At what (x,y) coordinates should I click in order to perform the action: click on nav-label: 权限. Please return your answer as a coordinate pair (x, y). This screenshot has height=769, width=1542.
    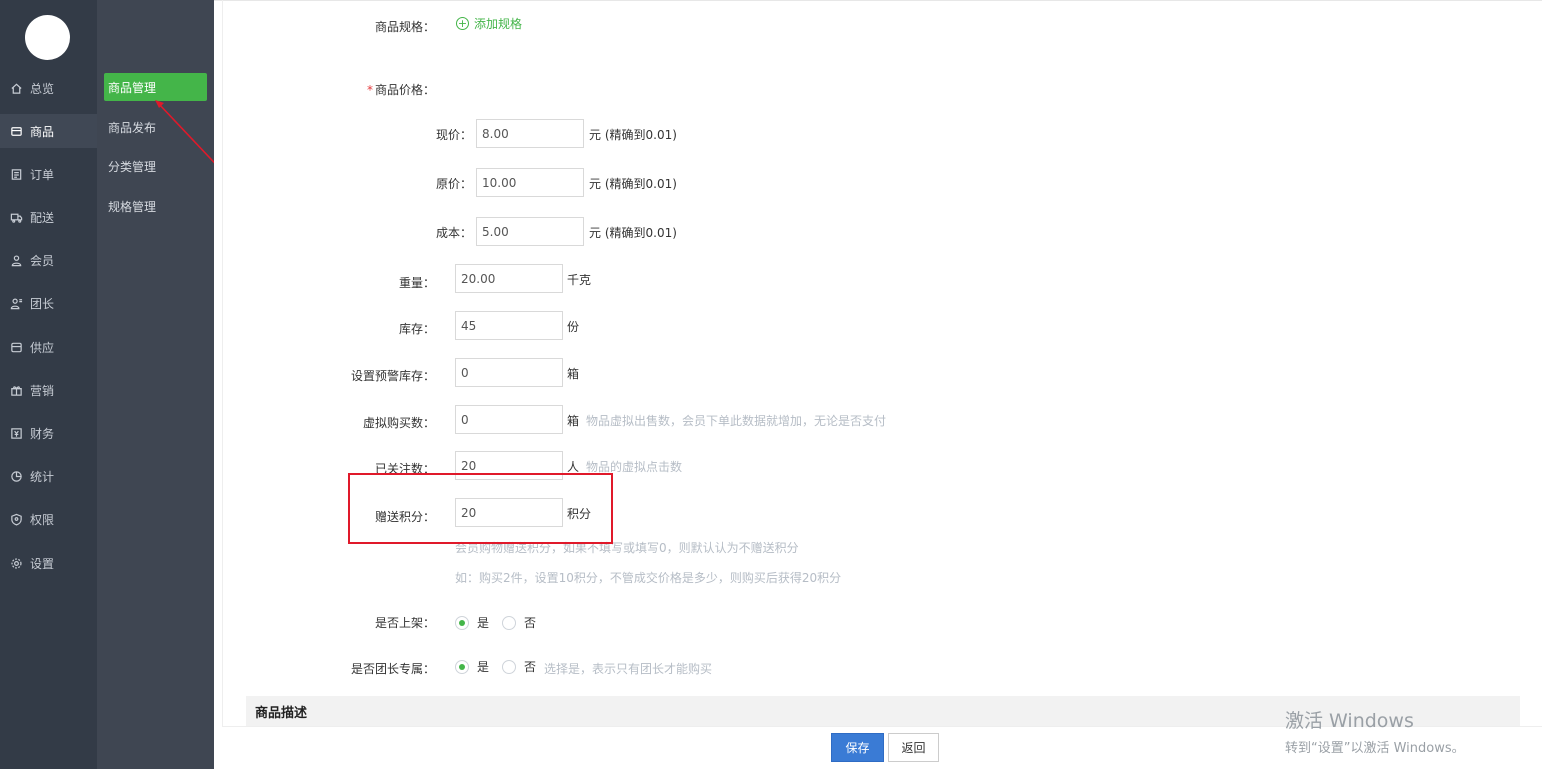
    Looking at the image, I should click on (42, 519).